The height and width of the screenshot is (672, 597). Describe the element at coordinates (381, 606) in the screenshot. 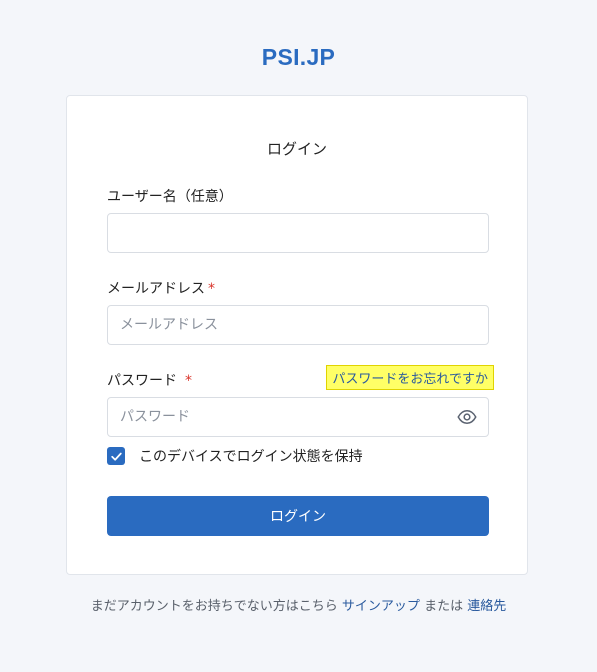

I see `signup-link: サインアップ` at that location.